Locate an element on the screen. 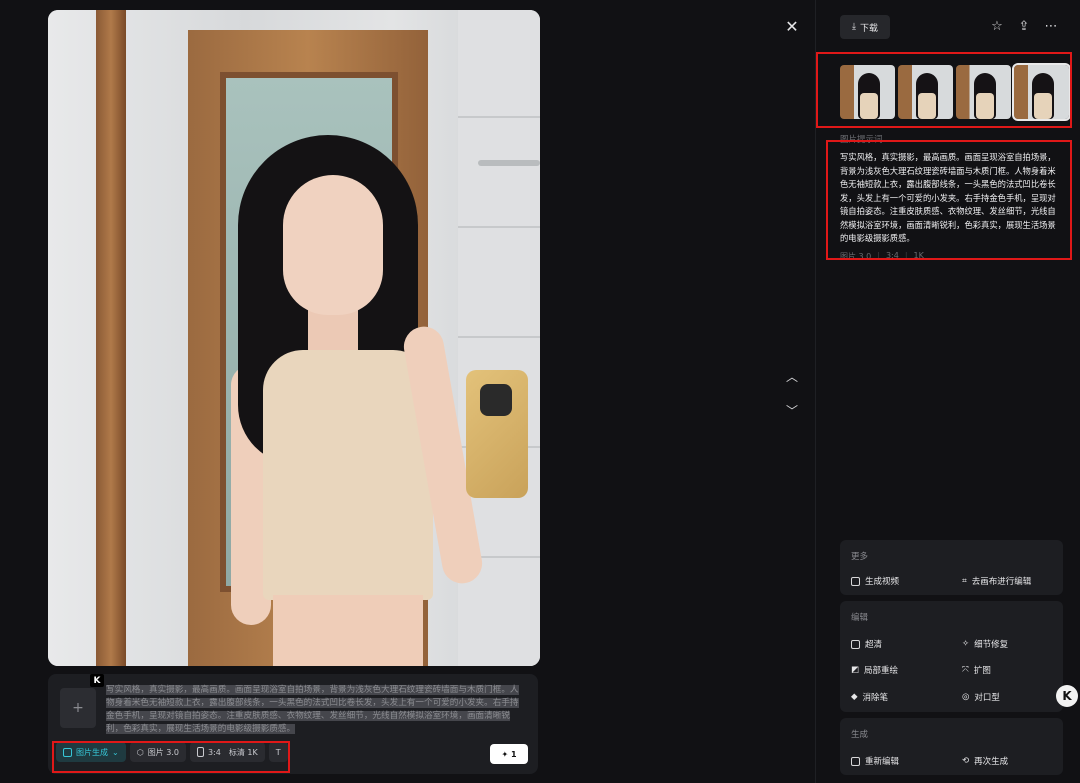  highlight-tools is located at coordinates (171, 757).